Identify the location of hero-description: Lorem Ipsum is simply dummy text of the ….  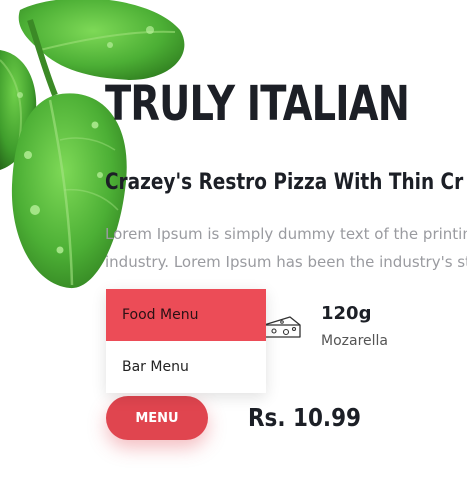
(286, 248).